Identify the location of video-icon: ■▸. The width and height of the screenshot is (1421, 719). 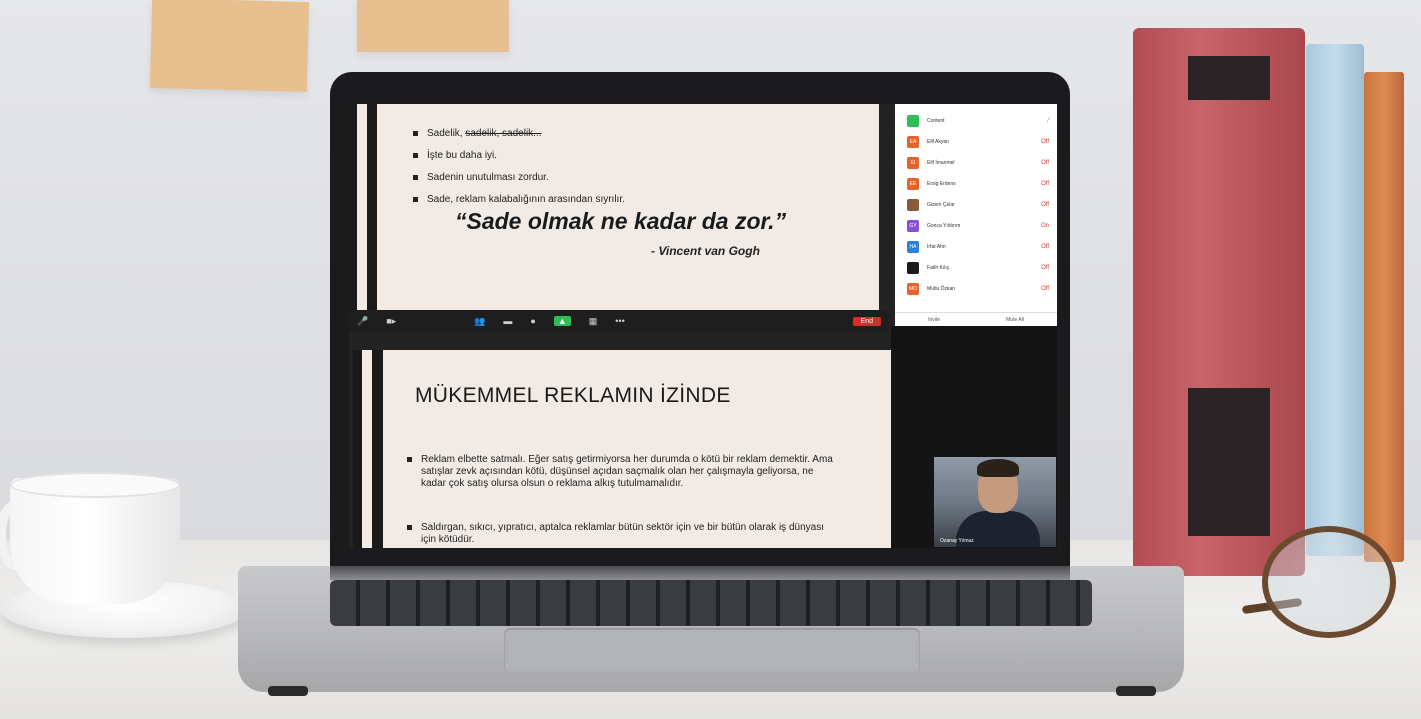
(391, 321).